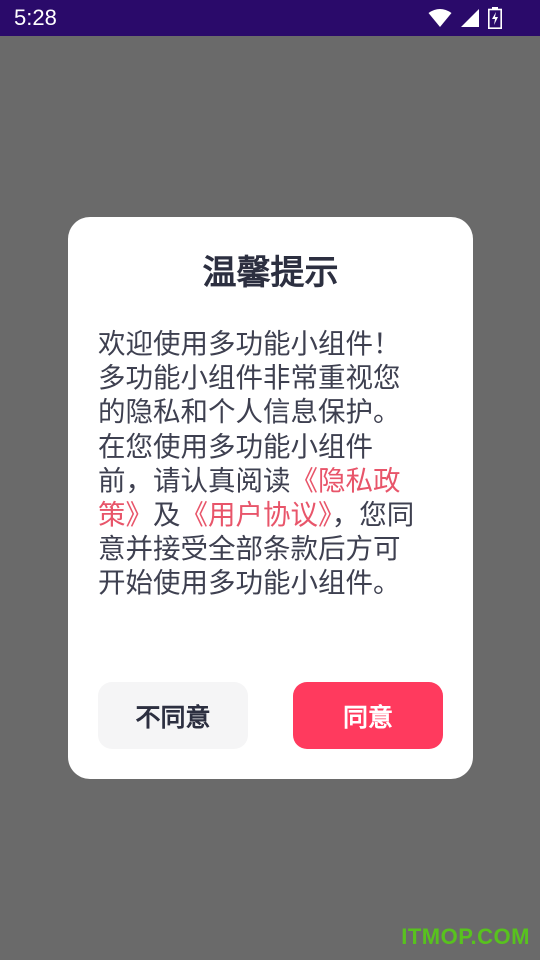 The height and width of the screenshot is (960, 540). What do you see at coordinates (256, 515) in the screenshot?
I see `user-agreement-link: 《用户协议》` at bounding box center [256, 515].